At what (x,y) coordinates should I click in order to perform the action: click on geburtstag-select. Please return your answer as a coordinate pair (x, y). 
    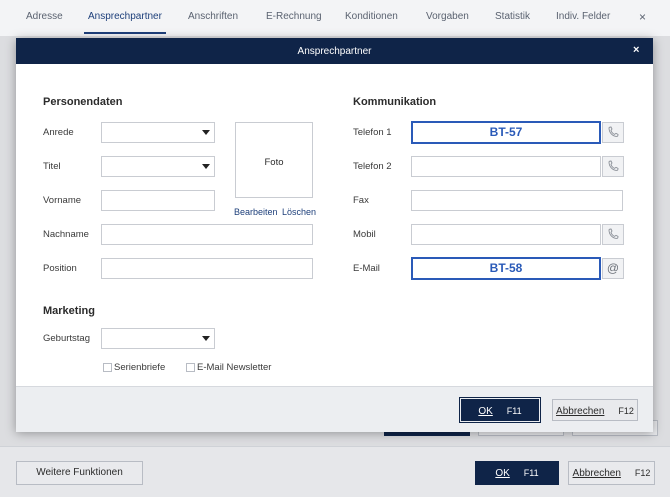
    Looking at the image, I should click on (158, 338).